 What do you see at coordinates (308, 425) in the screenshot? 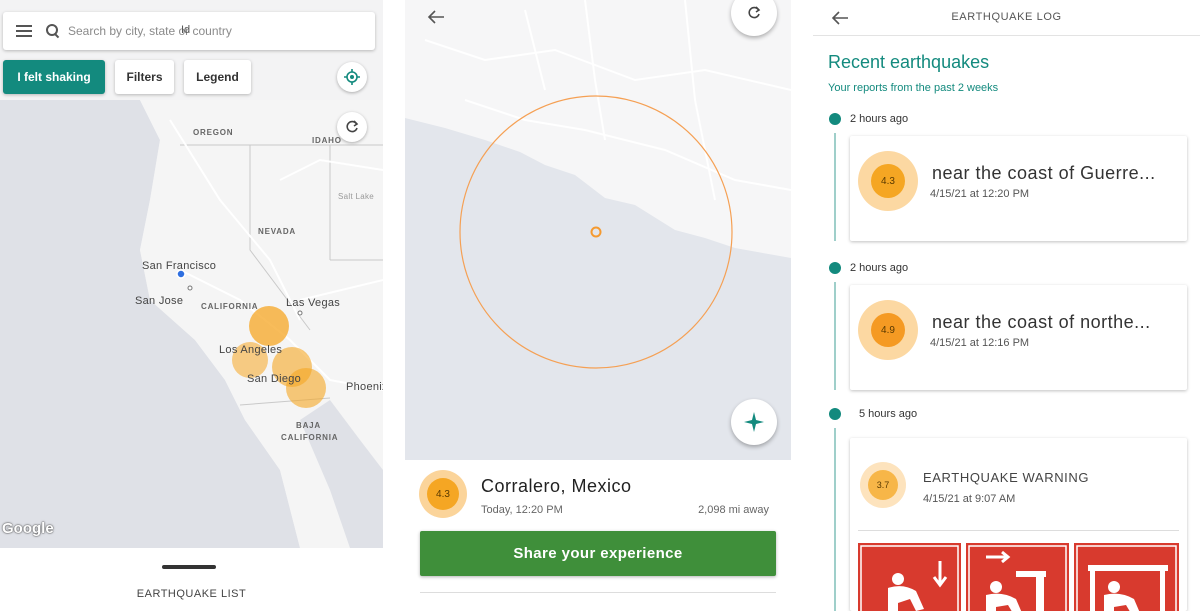
I see `label-baja: BAJA` at bounding box center [308, 425].